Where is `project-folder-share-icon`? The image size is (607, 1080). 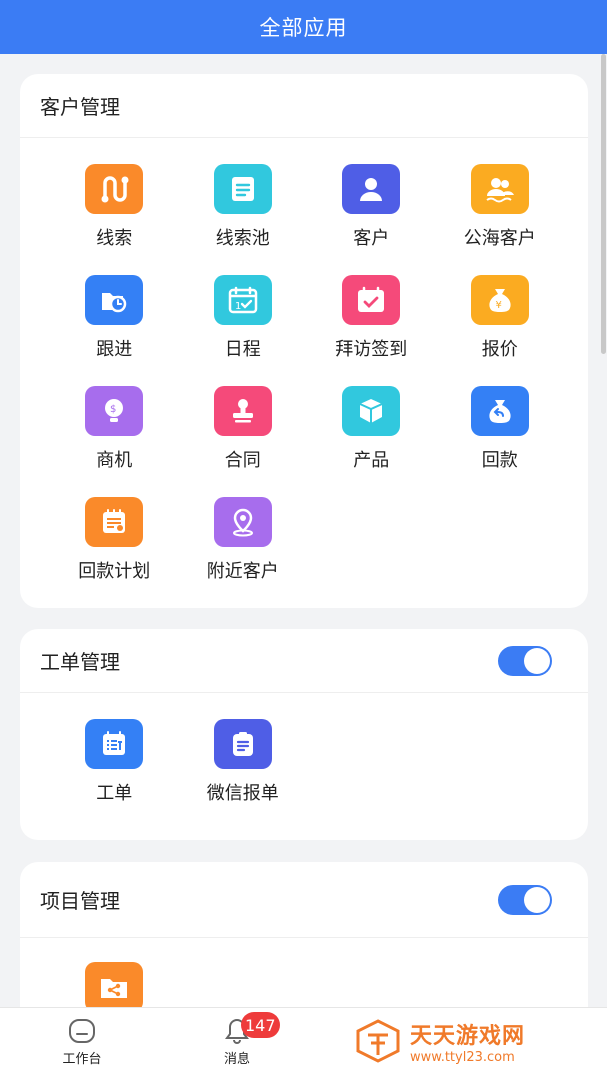 project-folder-share-icon is located at coordinates (114, 984).